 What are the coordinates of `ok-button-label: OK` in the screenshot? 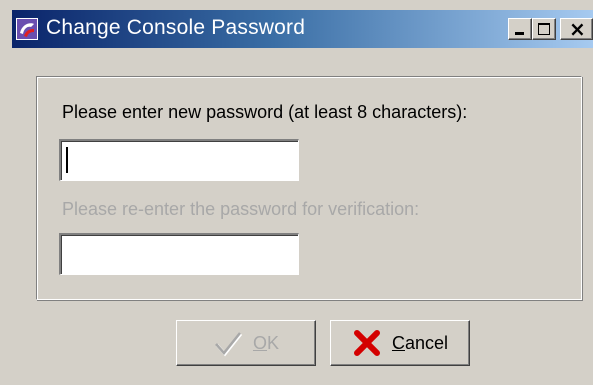 It's located at (266, 343).